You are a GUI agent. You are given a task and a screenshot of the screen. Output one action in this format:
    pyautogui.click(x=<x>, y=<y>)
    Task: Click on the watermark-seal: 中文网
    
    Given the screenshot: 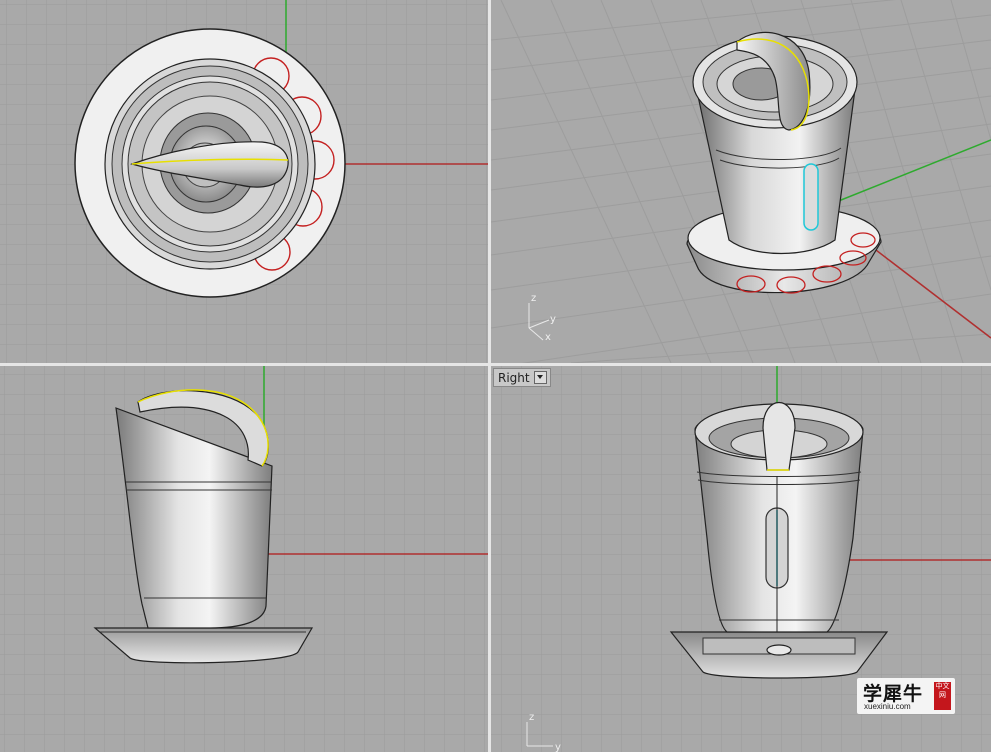 What is the action you would take?
    pyautogui.click(x=942, y=696)
    